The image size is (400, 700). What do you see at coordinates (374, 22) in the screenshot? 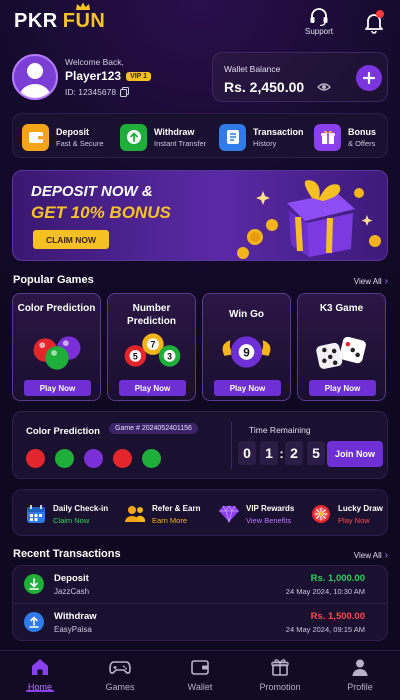
I see `notifications-button` at bounding box center [374, 22].